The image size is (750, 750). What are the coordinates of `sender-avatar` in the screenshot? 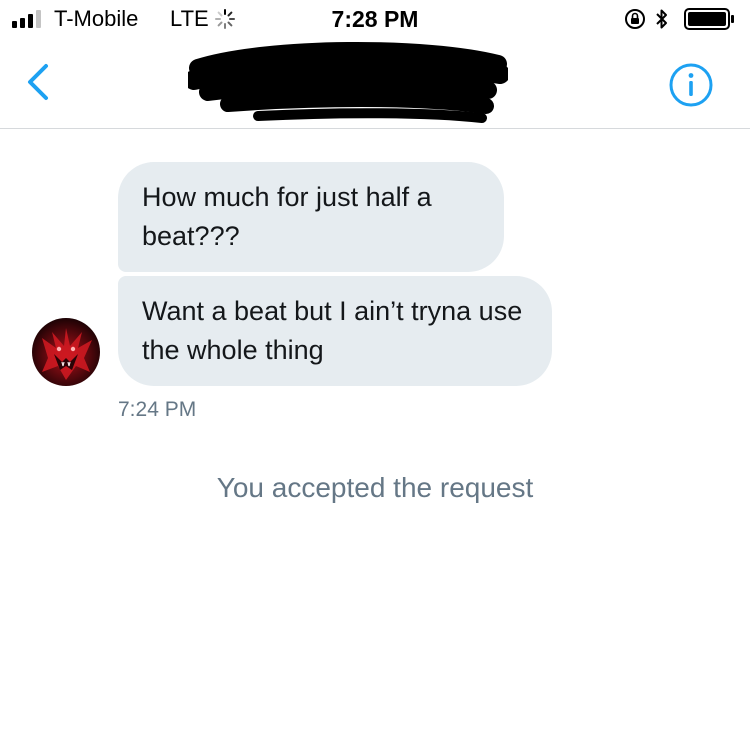 It's located at (66, 352).